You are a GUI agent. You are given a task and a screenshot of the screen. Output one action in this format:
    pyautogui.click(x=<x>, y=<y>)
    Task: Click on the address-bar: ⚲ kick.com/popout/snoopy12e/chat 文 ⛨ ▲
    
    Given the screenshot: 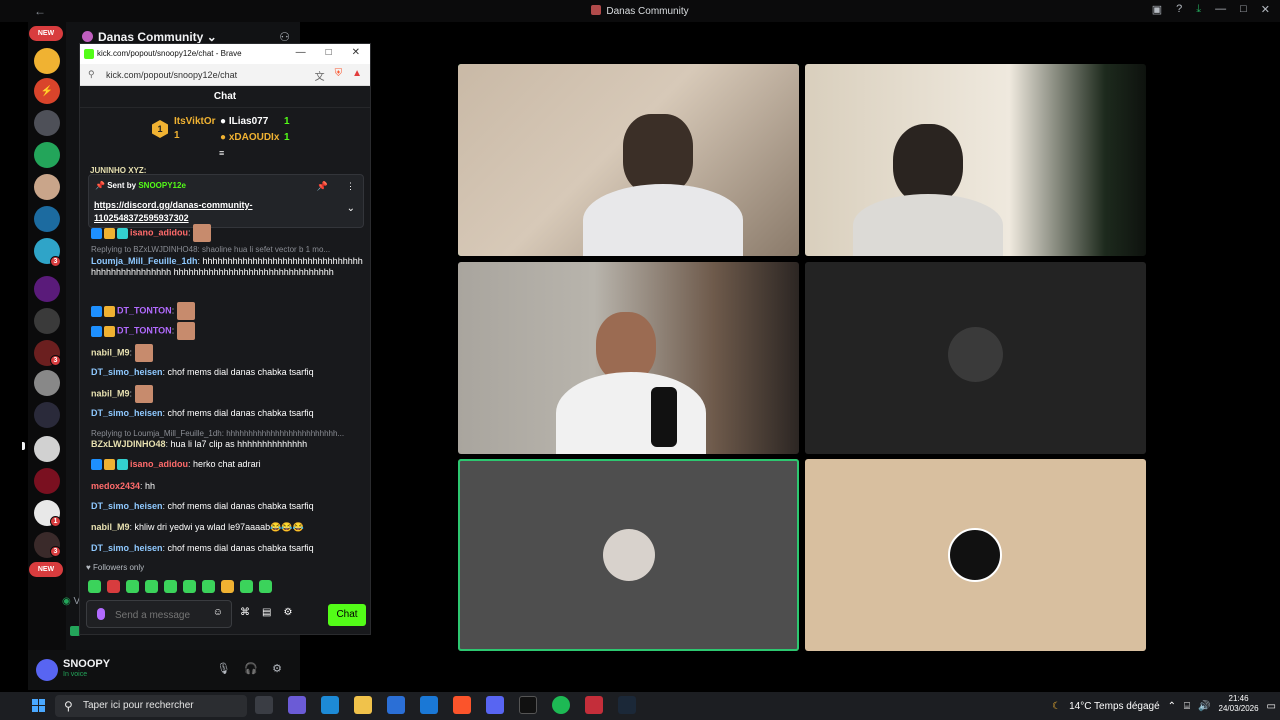 What is the action you would take?
    pyautogui.click(x=225, y=75)
    